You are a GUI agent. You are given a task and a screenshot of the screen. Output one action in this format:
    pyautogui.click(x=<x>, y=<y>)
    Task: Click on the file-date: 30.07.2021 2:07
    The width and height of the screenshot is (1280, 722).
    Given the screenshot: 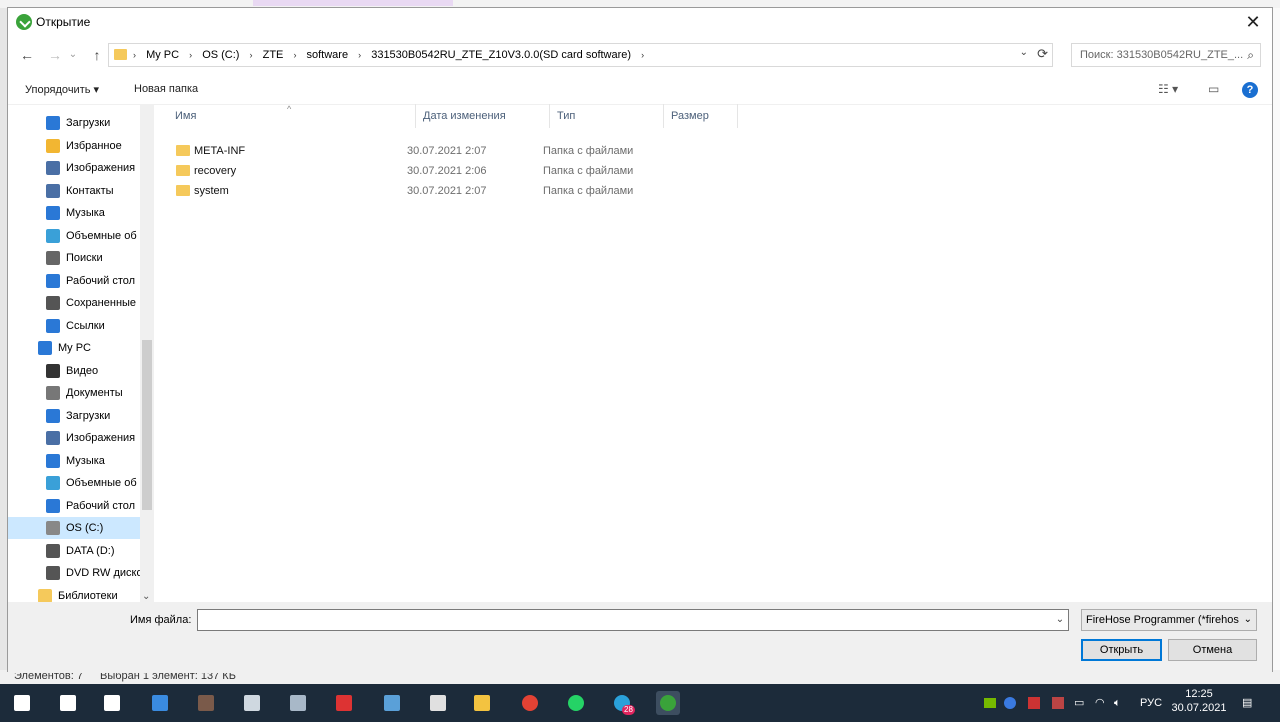 What is the action you would take?
    pyautogui.click(x=447, y=151)
    